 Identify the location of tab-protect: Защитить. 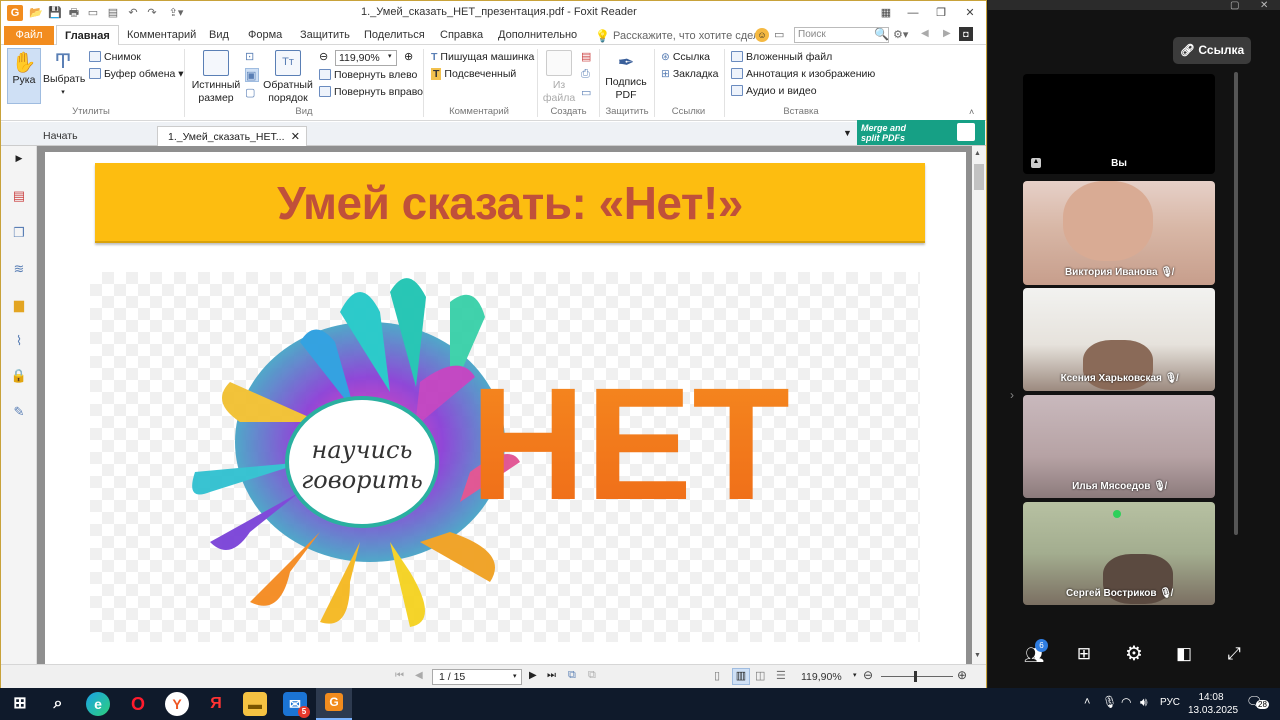
(325, 35).